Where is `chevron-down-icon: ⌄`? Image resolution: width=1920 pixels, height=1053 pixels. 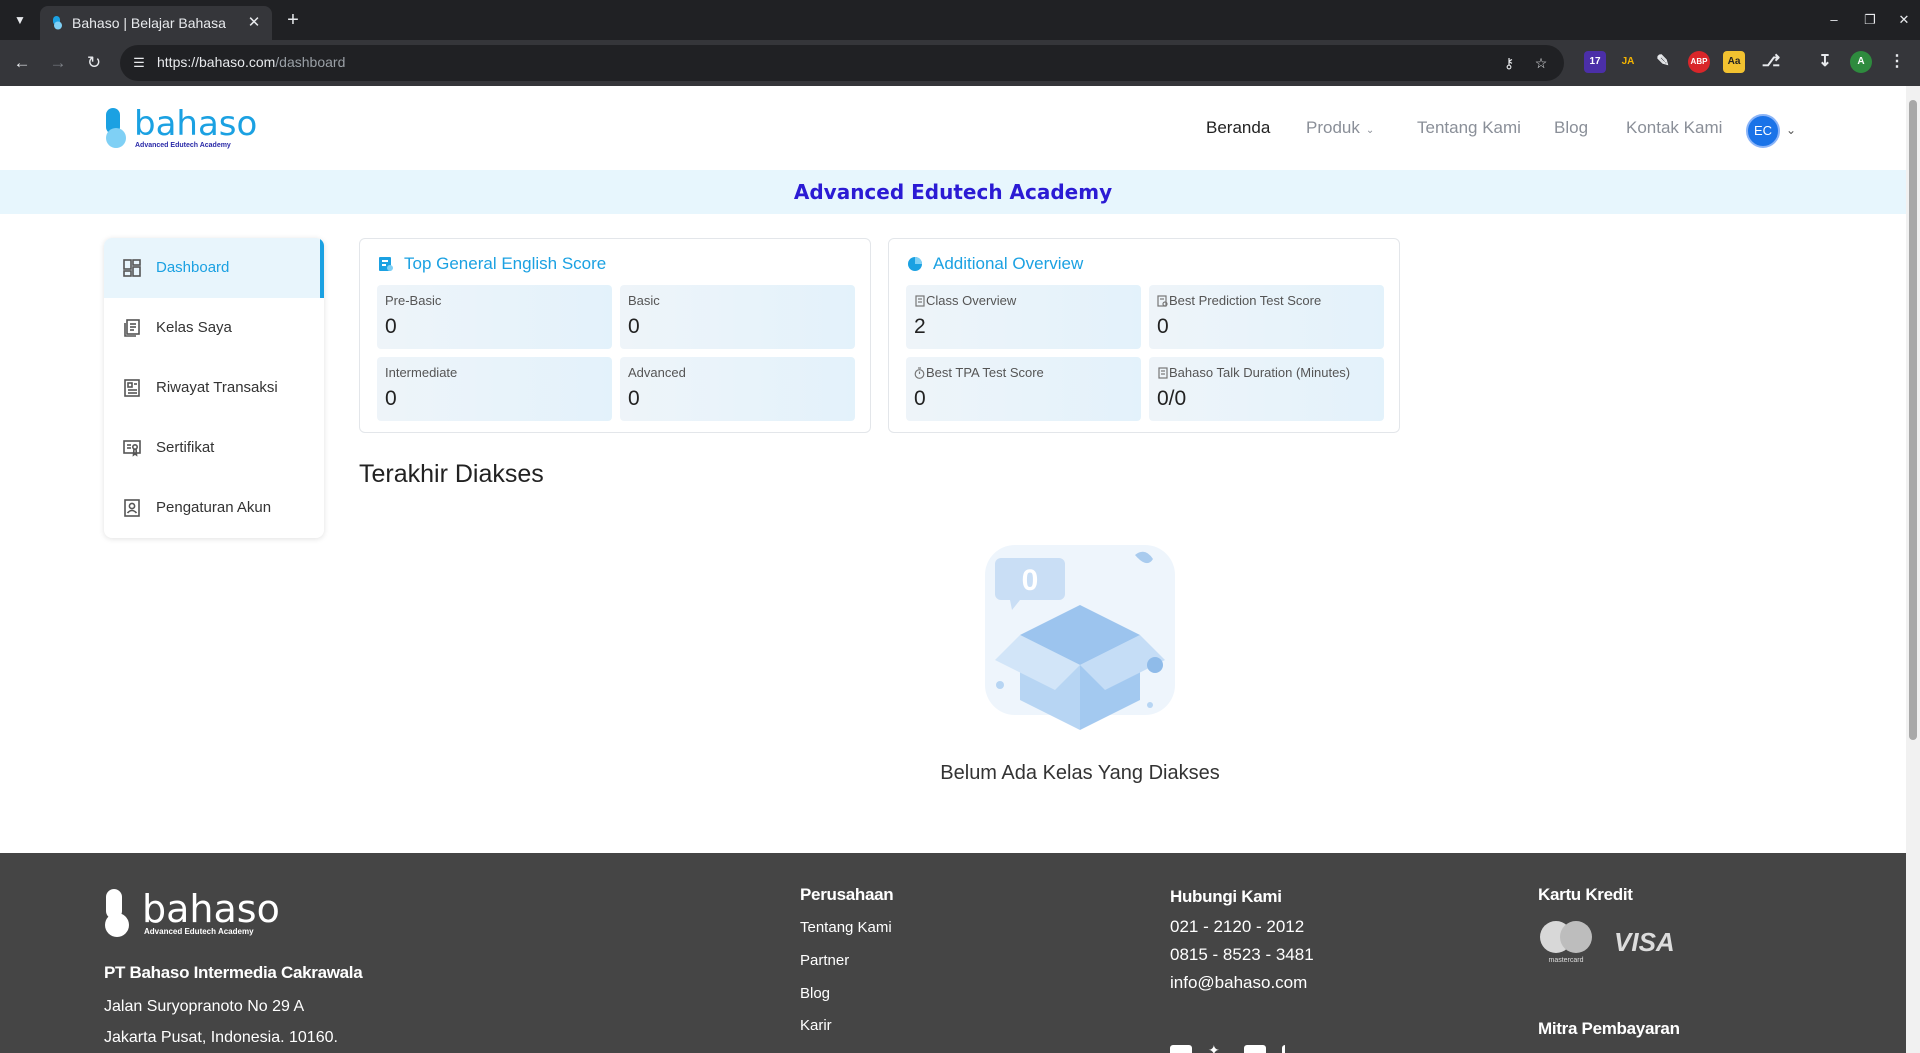
chevron-down-icon: ⌄ is located at coordinates (1370, 130).